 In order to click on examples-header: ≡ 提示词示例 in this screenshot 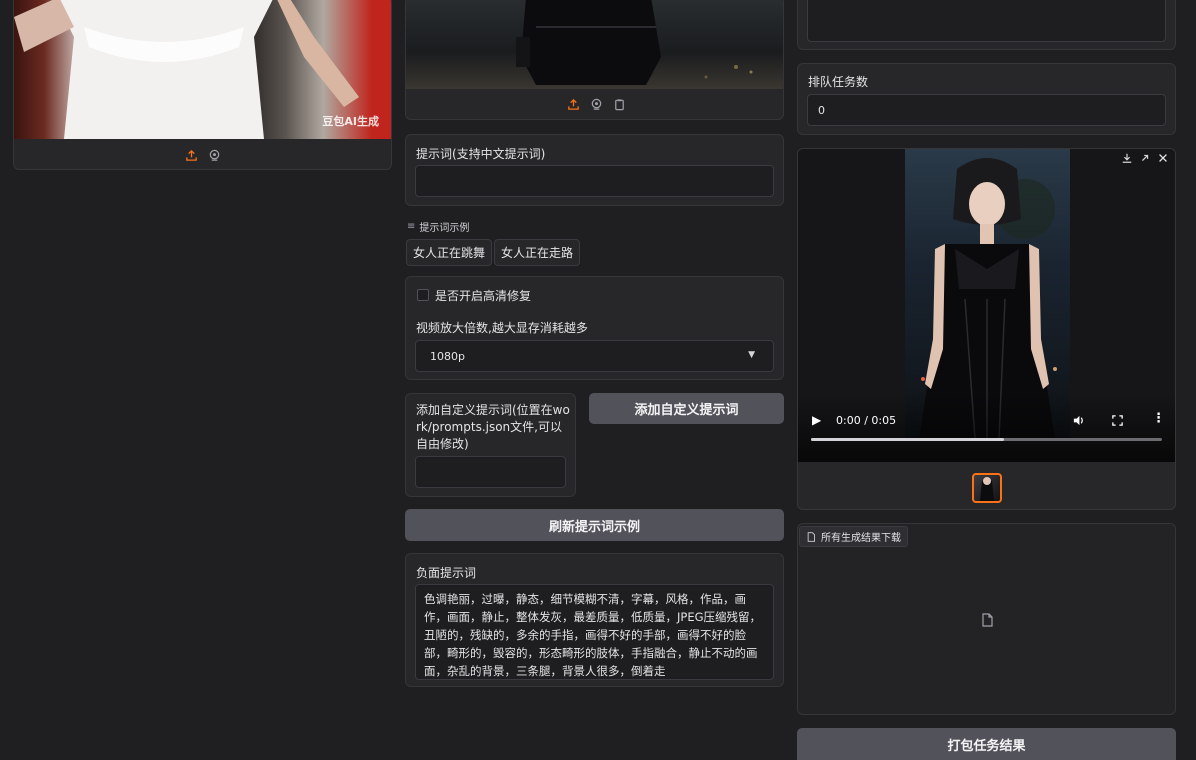, I will do `click(438, 226)`.